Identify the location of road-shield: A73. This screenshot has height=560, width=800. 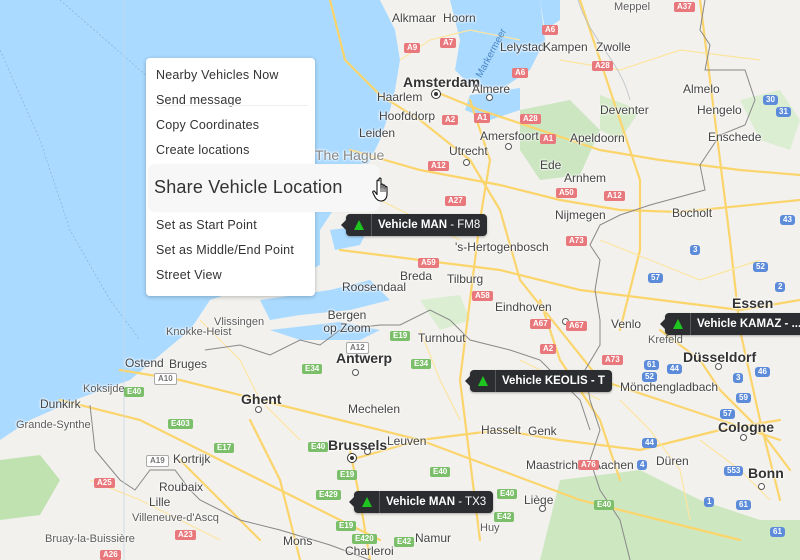
(576, 241).